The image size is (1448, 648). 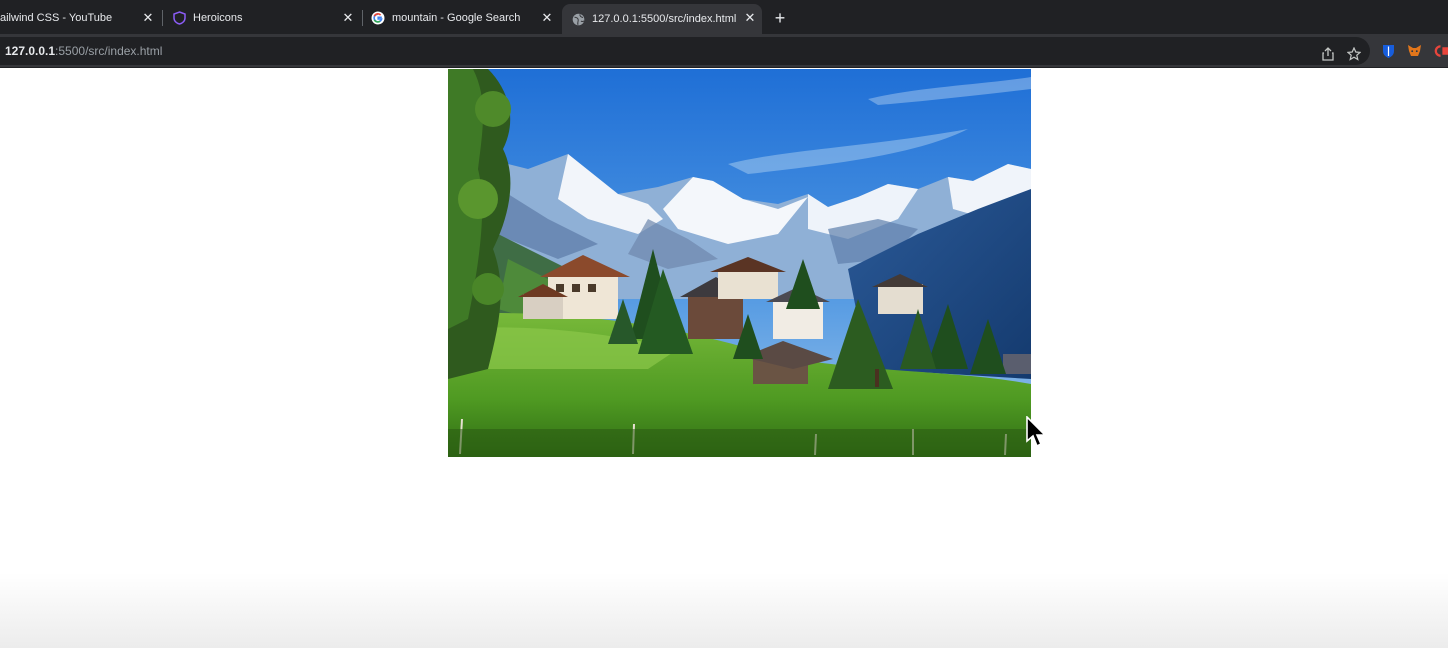 I want to click on tab-google-search: mountain - Google Search ✕, so click(x=462, y=18).